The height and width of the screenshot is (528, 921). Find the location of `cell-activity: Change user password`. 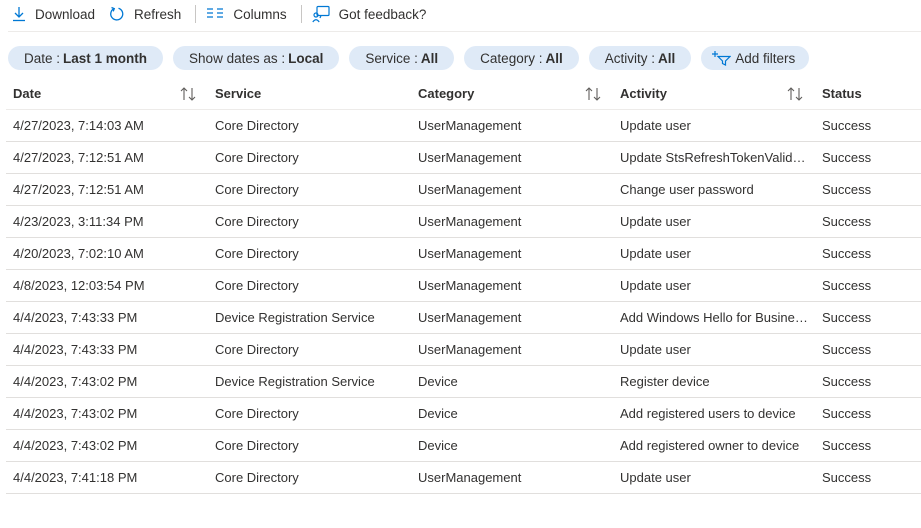

cell-activity: Change user password is located at coordinates (716, 189).